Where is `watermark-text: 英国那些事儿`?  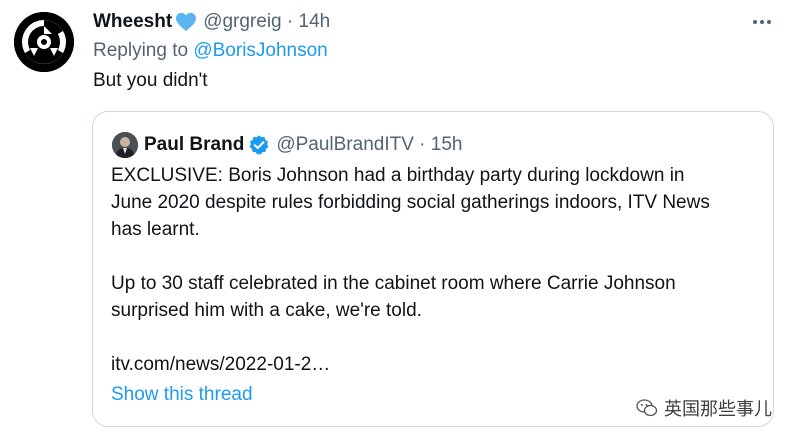
watermark-text: 英国那些事儿 is located at coordinates (718, 409).